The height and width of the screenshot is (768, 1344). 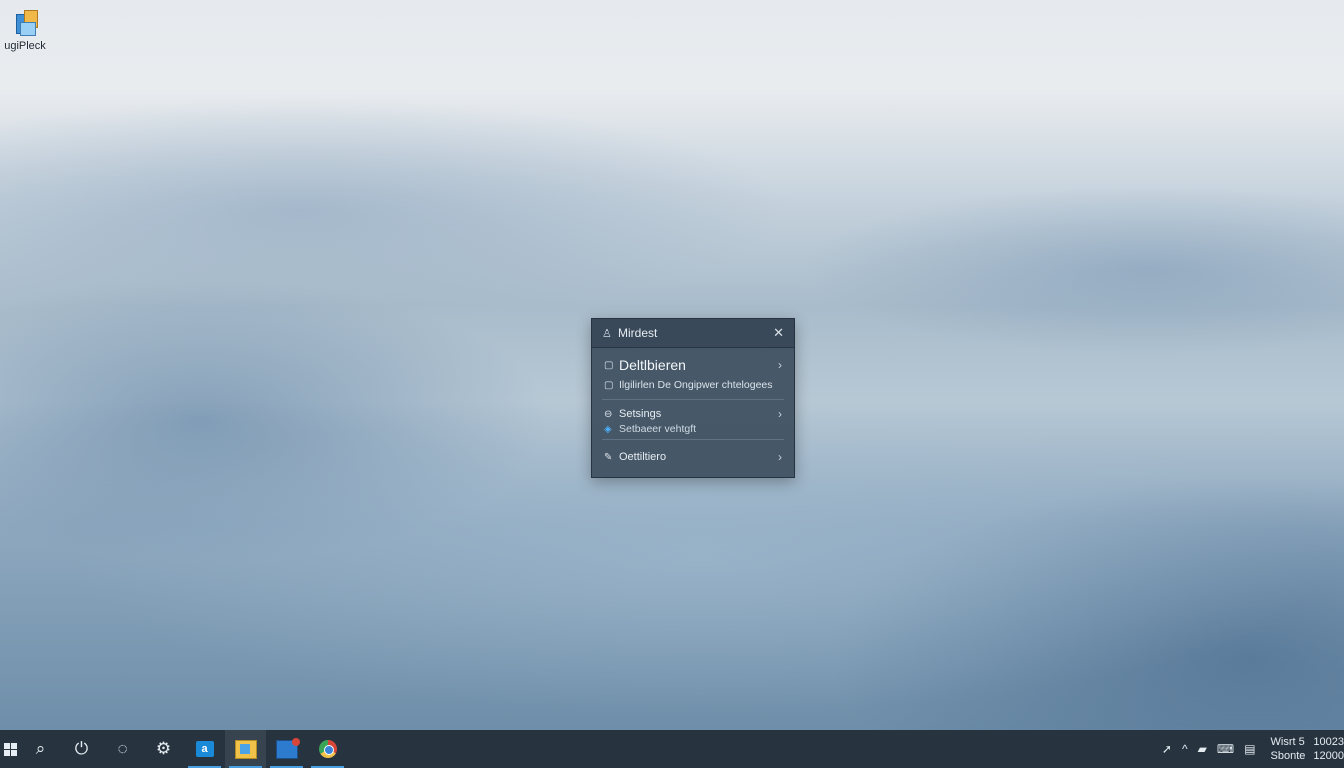 I want to click on remote-desktop-icon, so click(x=287, y=748).